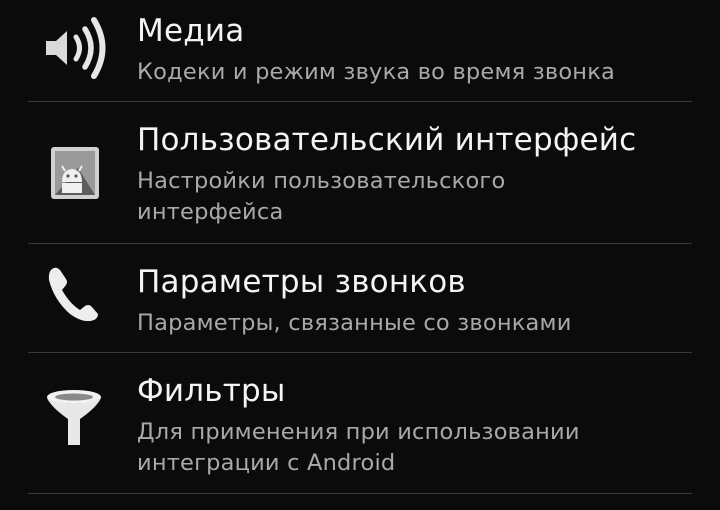 The image size is (720, 510). I want to click on settings-item-subtitle: Настройки пользовательского интерфейса, so click(321, 196).